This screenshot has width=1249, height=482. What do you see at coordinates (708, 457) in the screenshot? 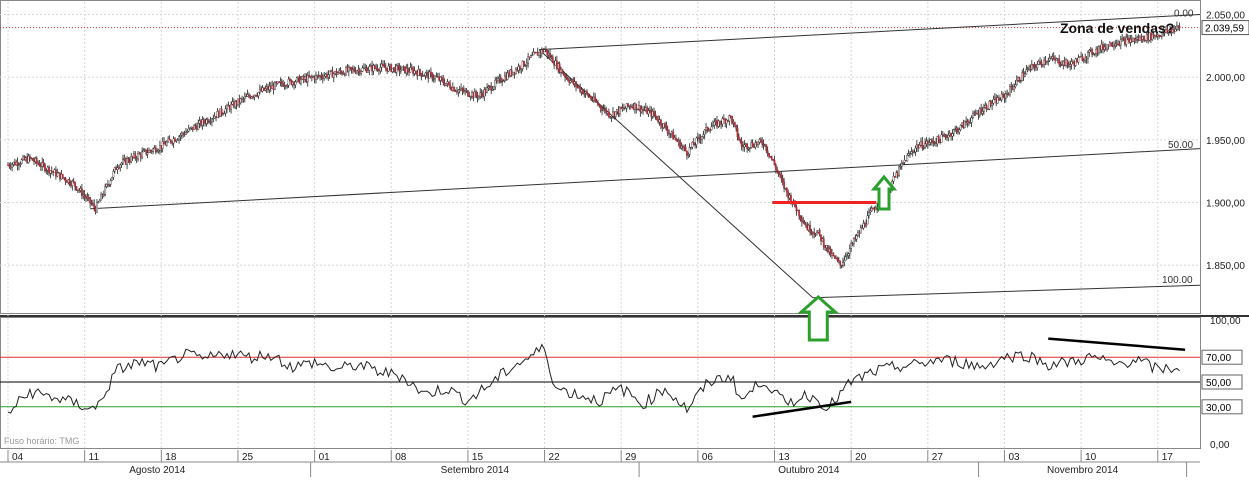
I see `day-tick-label: 06` at bounding box center [708, 457].